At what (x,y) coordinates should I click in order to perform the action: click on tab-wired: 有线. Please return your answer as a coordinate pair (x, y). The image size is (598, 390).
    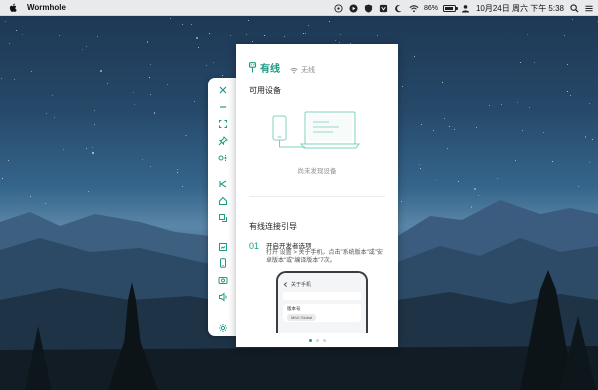
    Looking at the image, I should click on (264, 67).